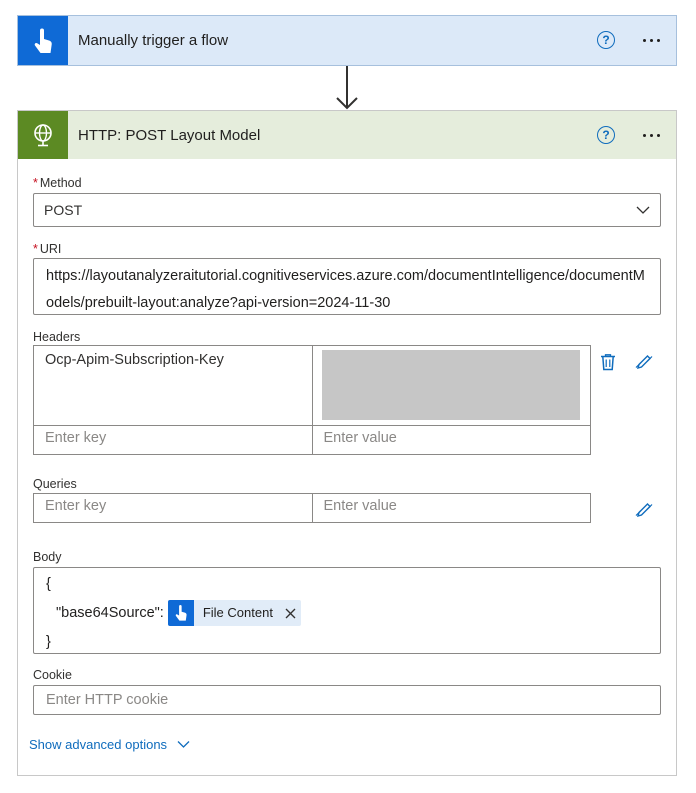 Image resolution: width=696 pixels, height=793 pixels. Describe the element at coordinates (110, 613) in the screenshot. I see `body-key: "base64Source":` at that location.